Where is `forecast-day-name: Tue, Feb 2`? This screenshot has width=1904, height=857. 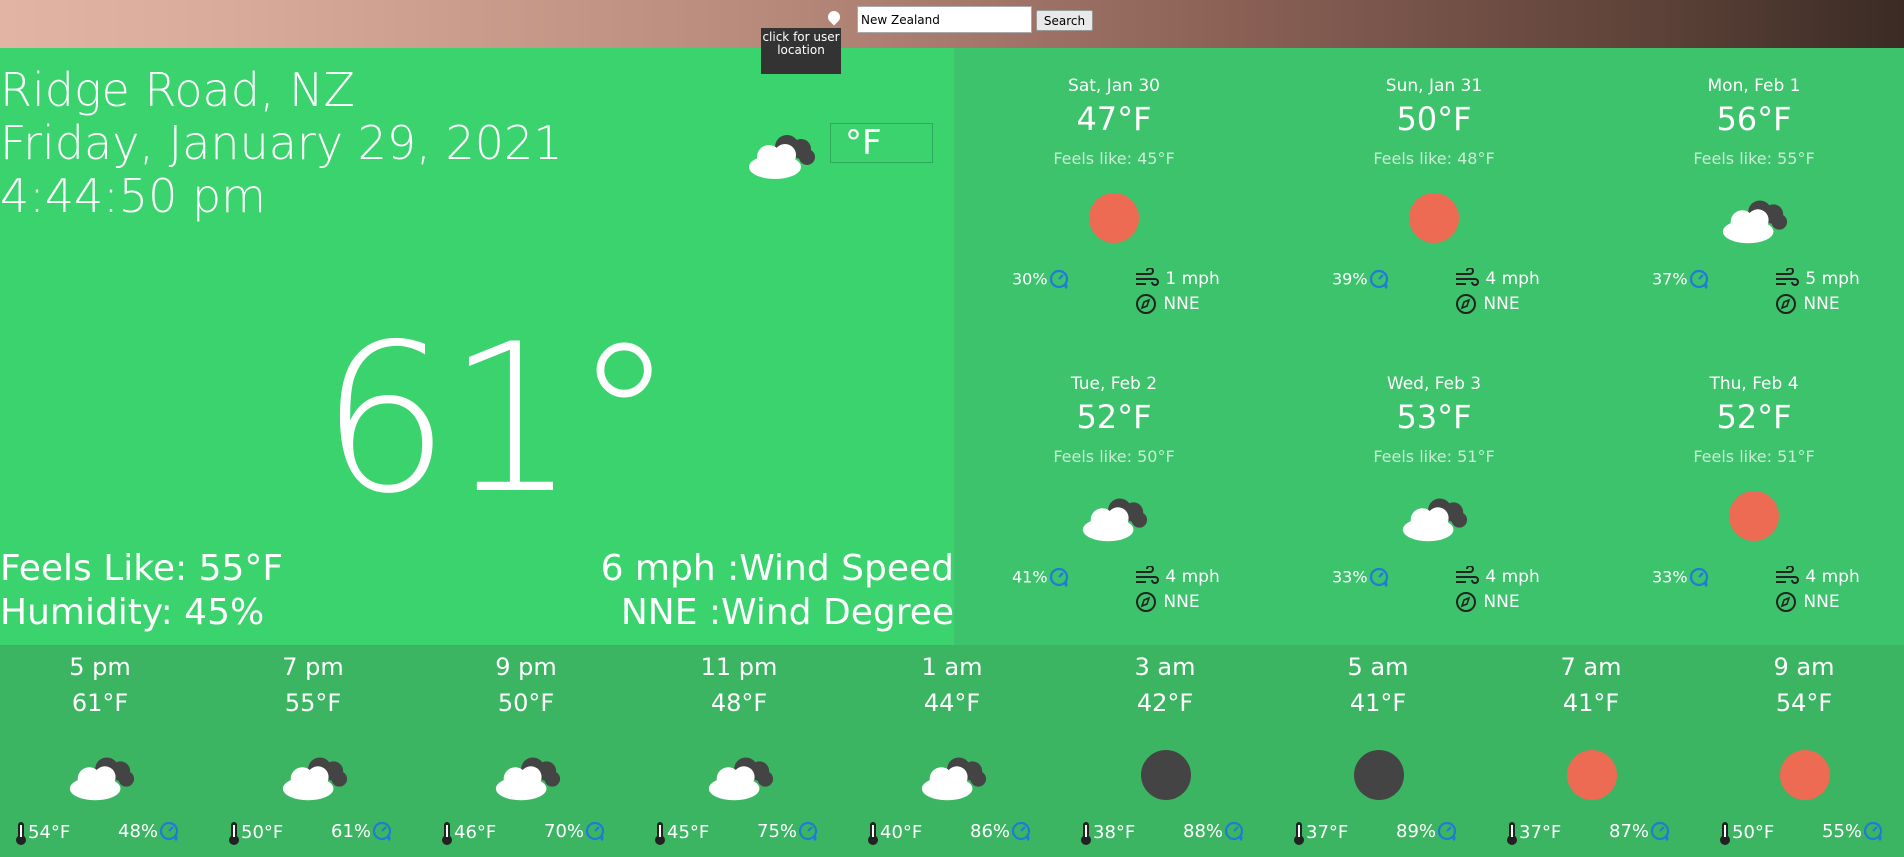
forecast-day-name: Tue, Feb 2 is located at coordinates (1114, 384).